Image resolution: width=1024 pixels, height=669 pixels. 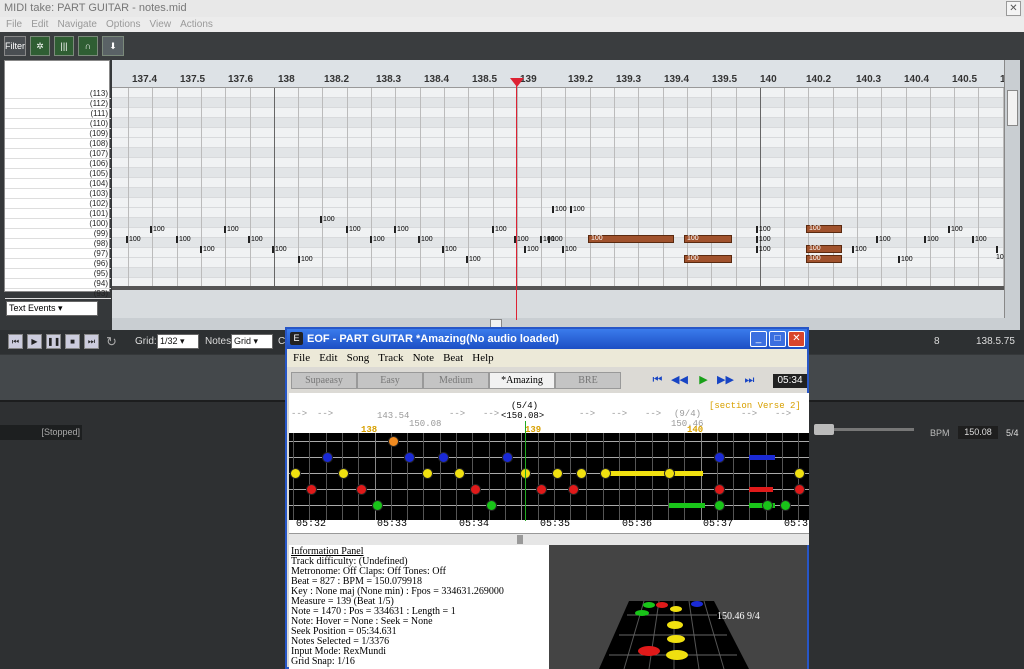 What do you see at coordinates (549, 539) in the screenshot?
I see `seek-scrollbar` at bounding box center [549, 539].